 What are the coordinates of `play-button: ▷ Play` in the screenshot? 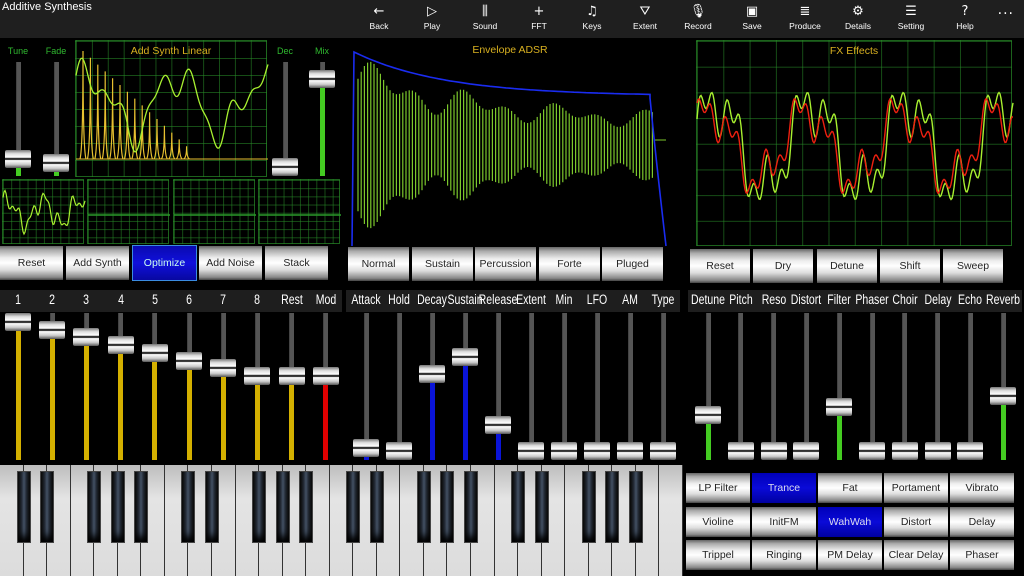 It's located at (432, 20).